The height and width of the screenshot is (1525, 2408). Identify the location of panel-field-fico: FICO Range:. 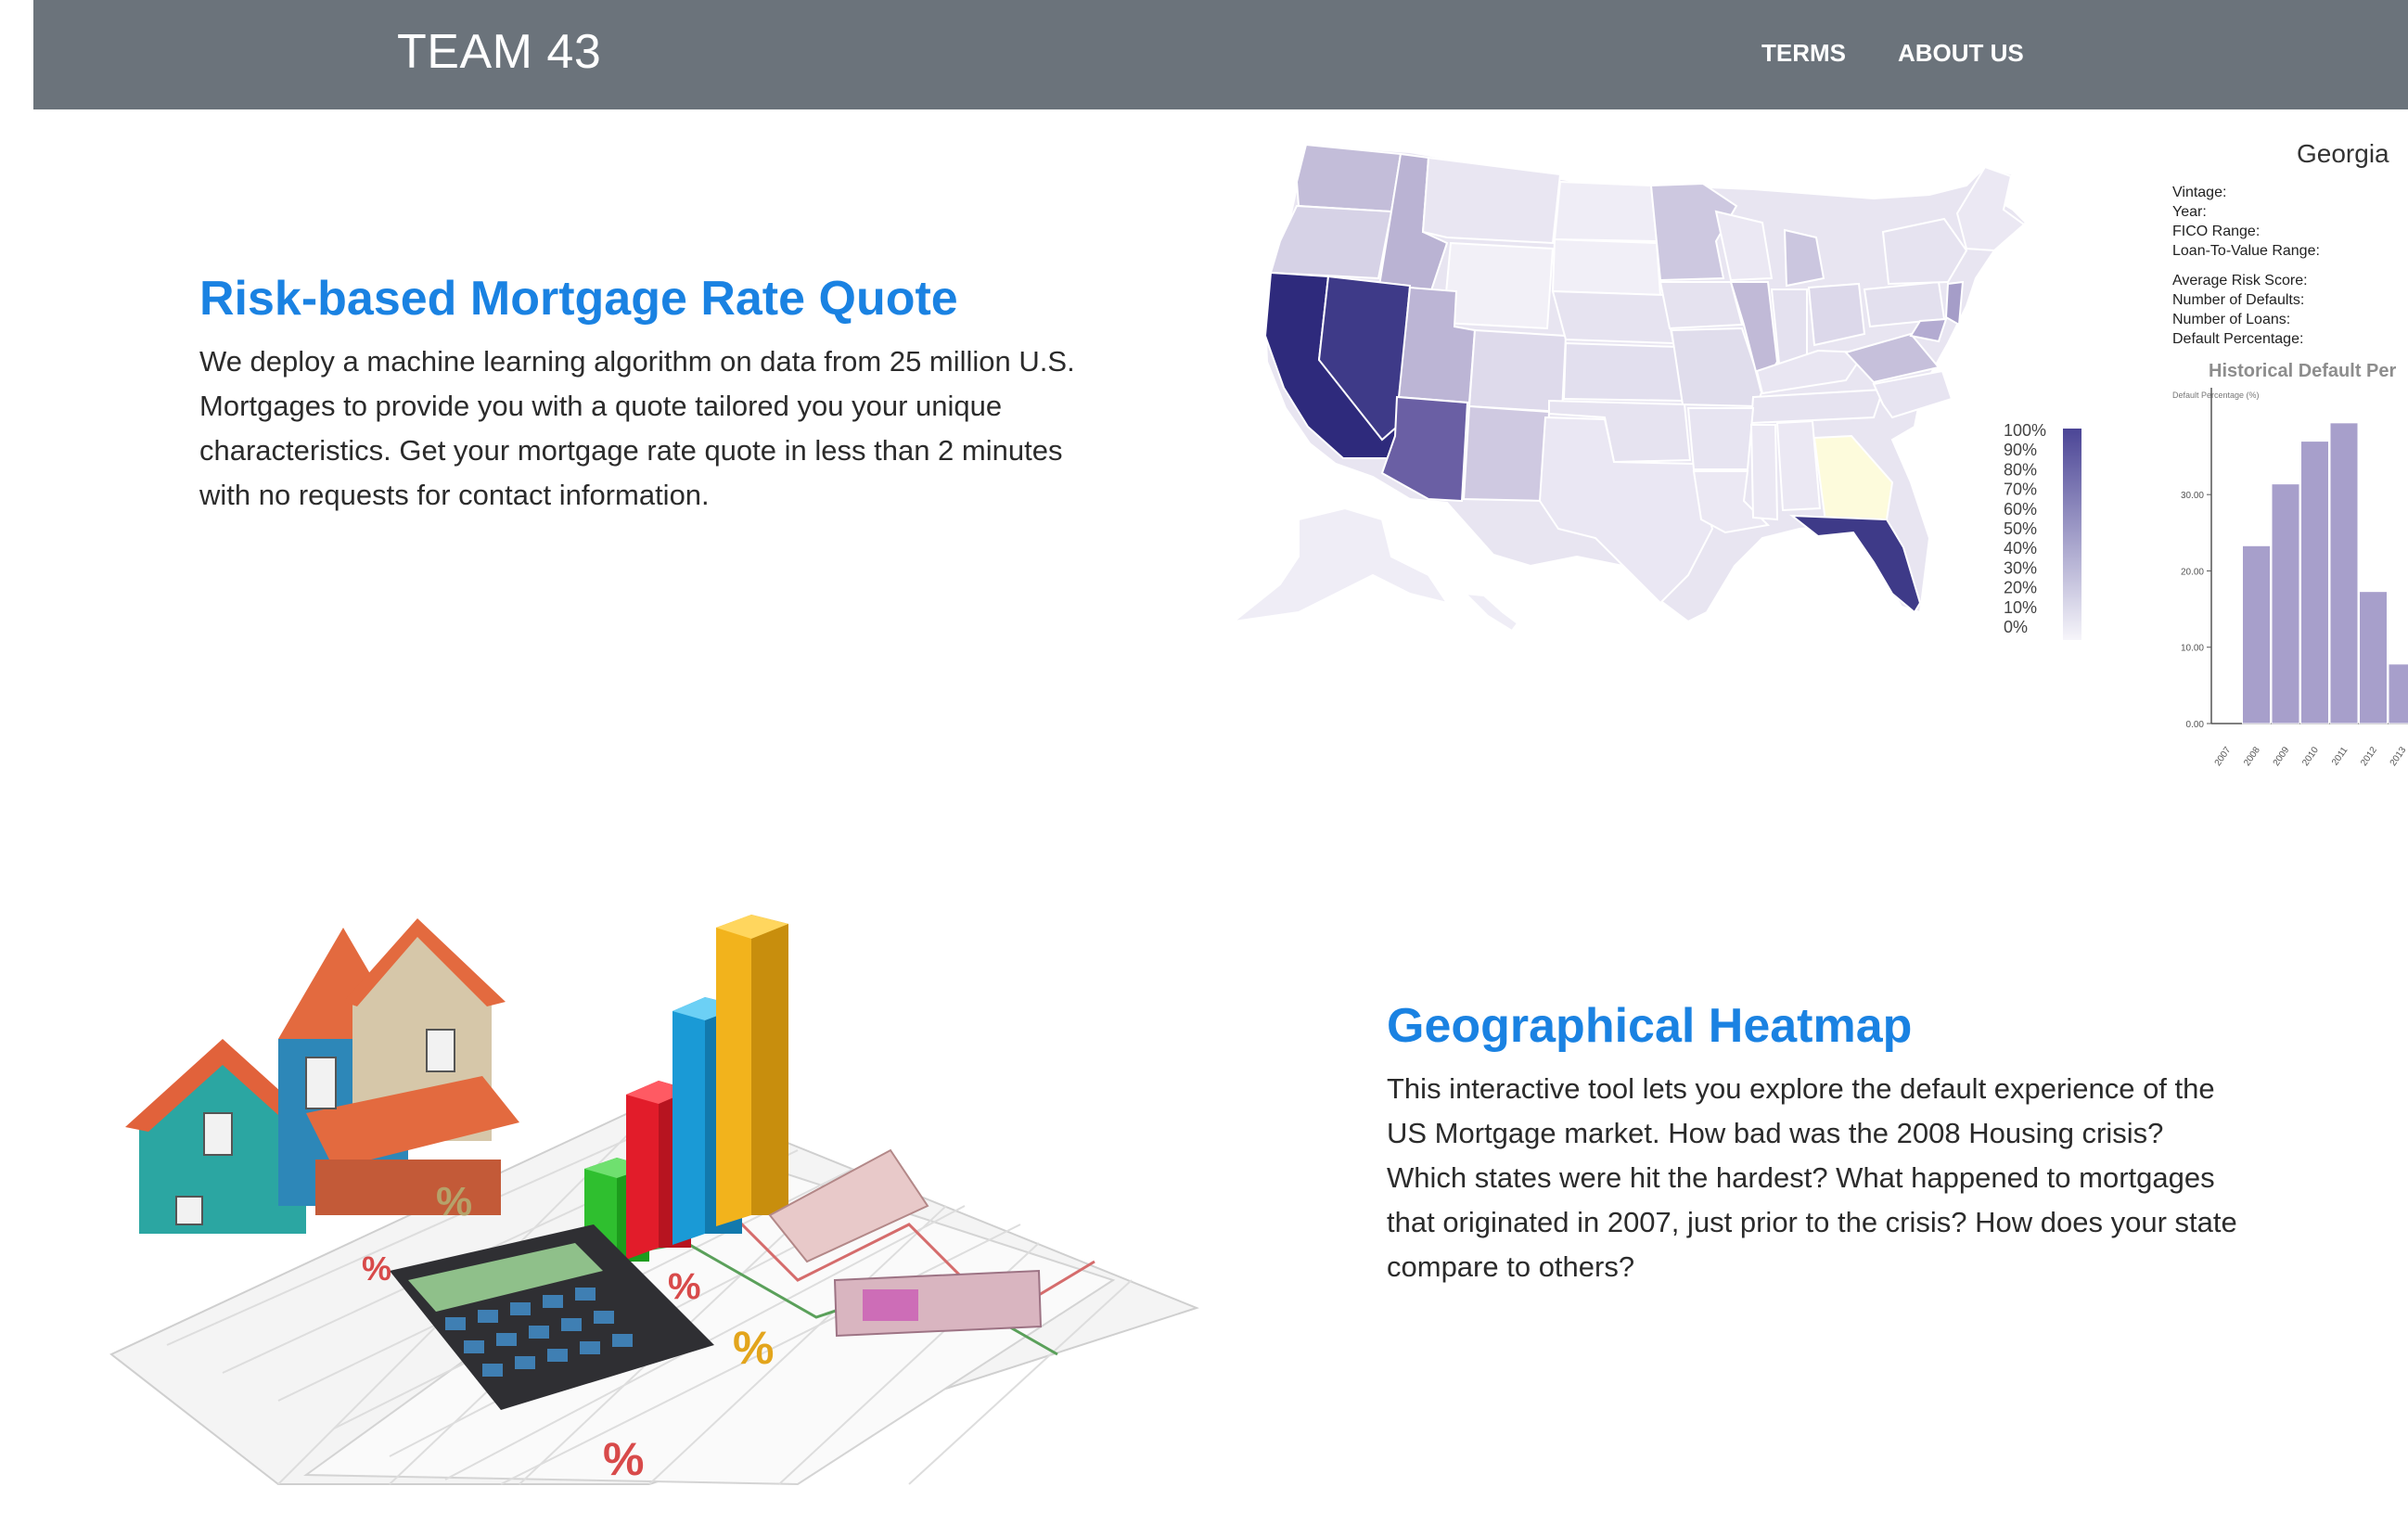
(2216, 232).